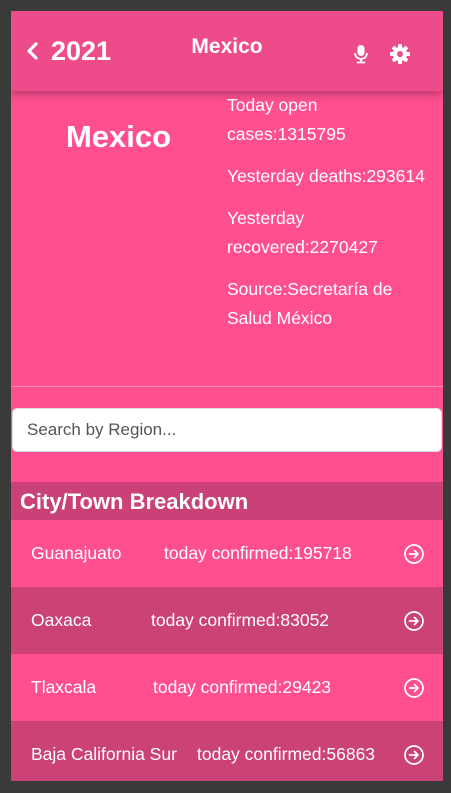 The height and width of the screenshot is (793, 451). Describe the element at coordinates (32, 51) in the screenshot. I see `chevron-left-icon` at that location.